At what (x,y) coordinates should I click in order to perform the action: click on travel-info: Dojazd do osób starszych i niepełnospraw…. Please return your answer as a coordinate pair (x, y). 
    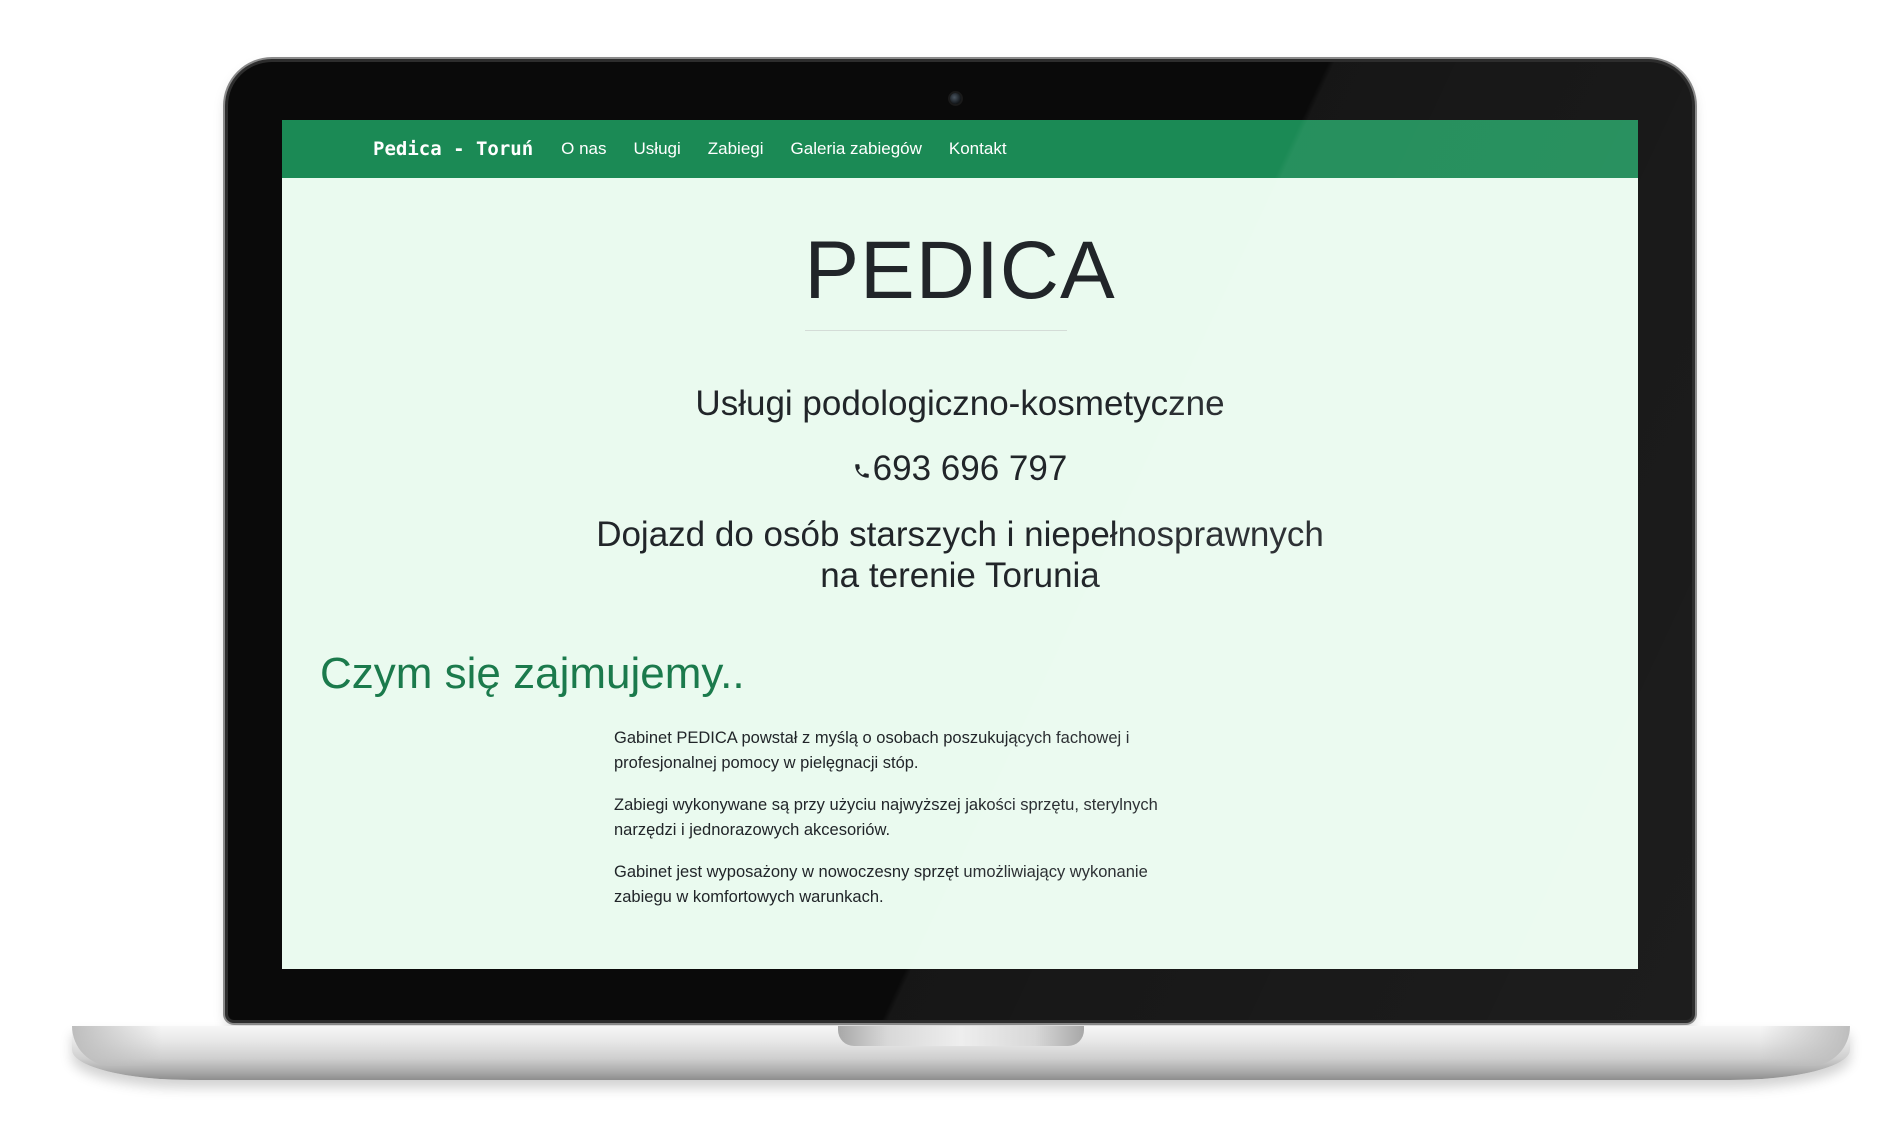
    Looking at the image, I should click on (960, 555).